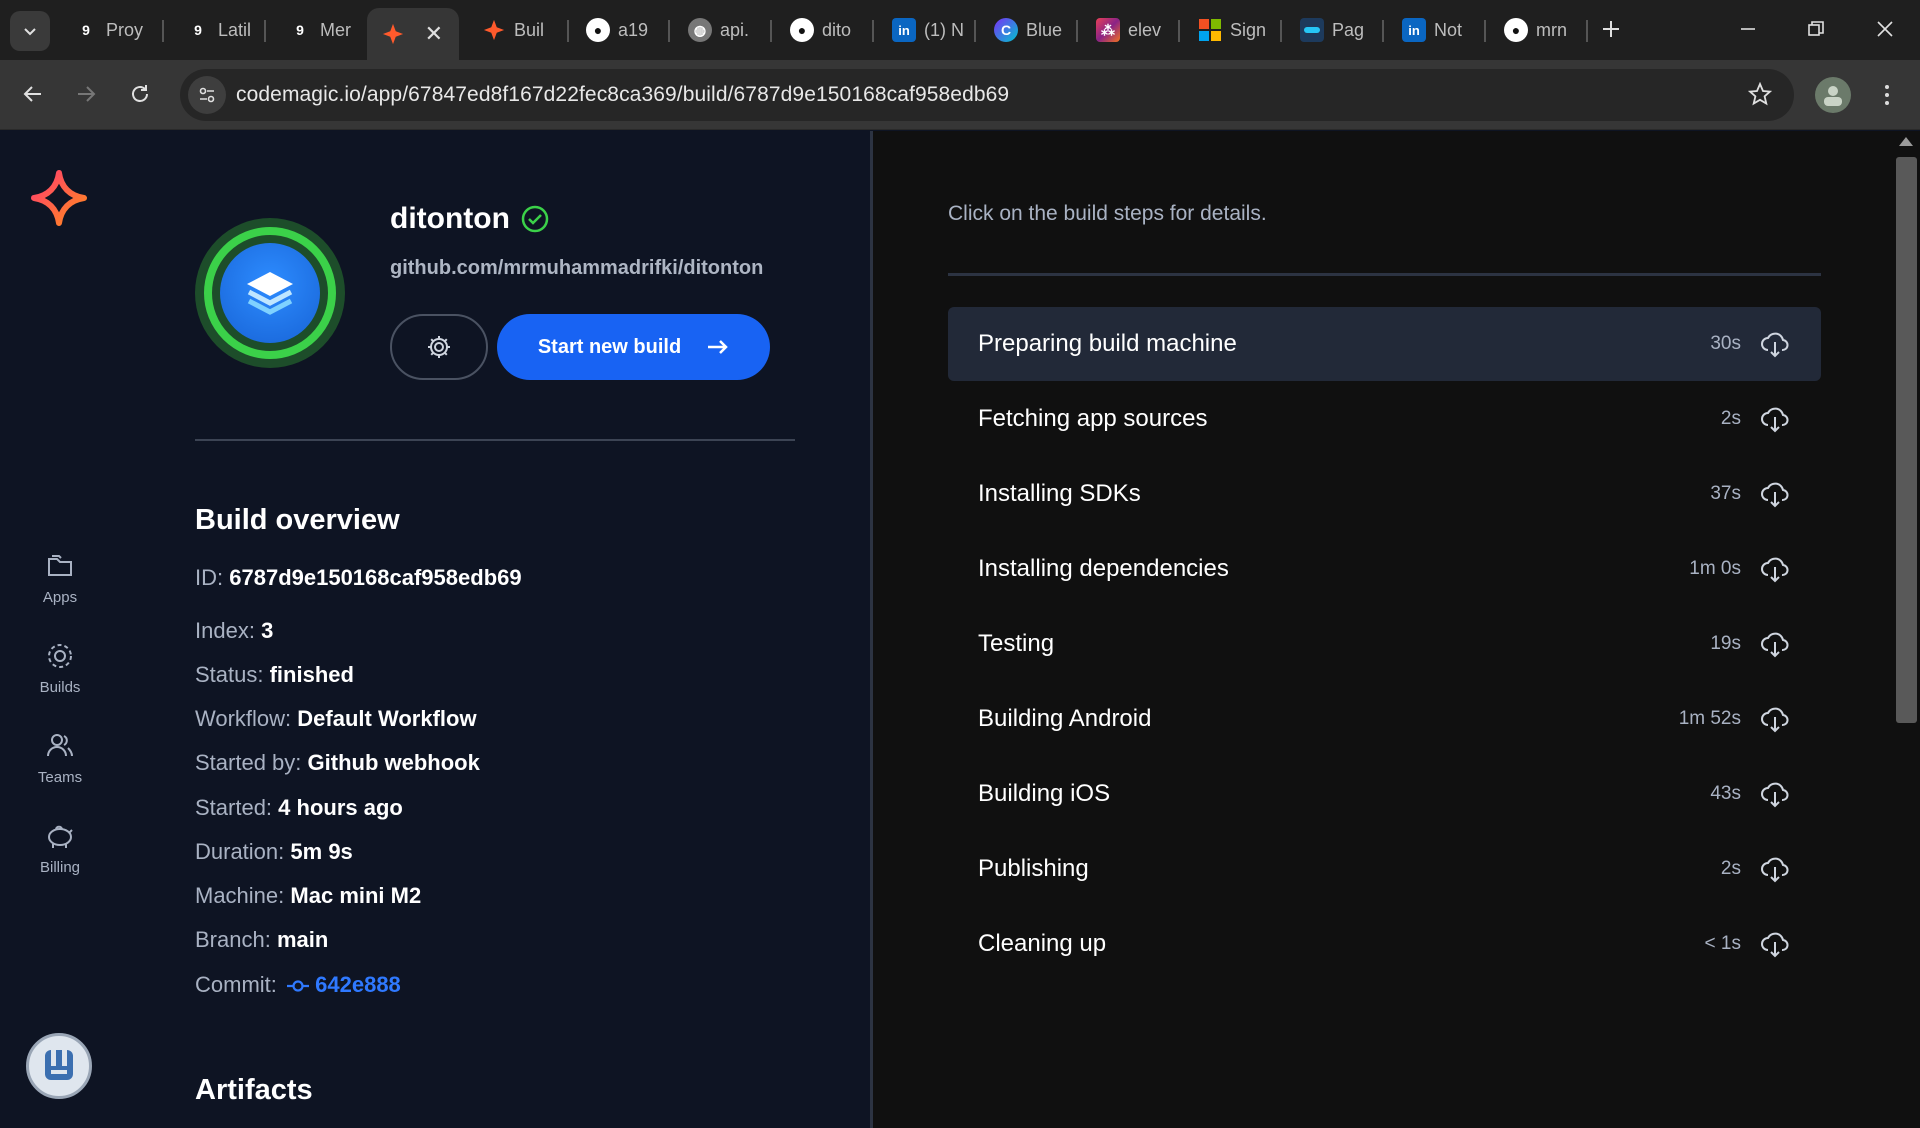 This screenshot has width=1920, height=1128. What do you see at coordinates (1332, 30) in the screenshot?
I see `browser-tab: Pag` at bounding box center [1332, 30].